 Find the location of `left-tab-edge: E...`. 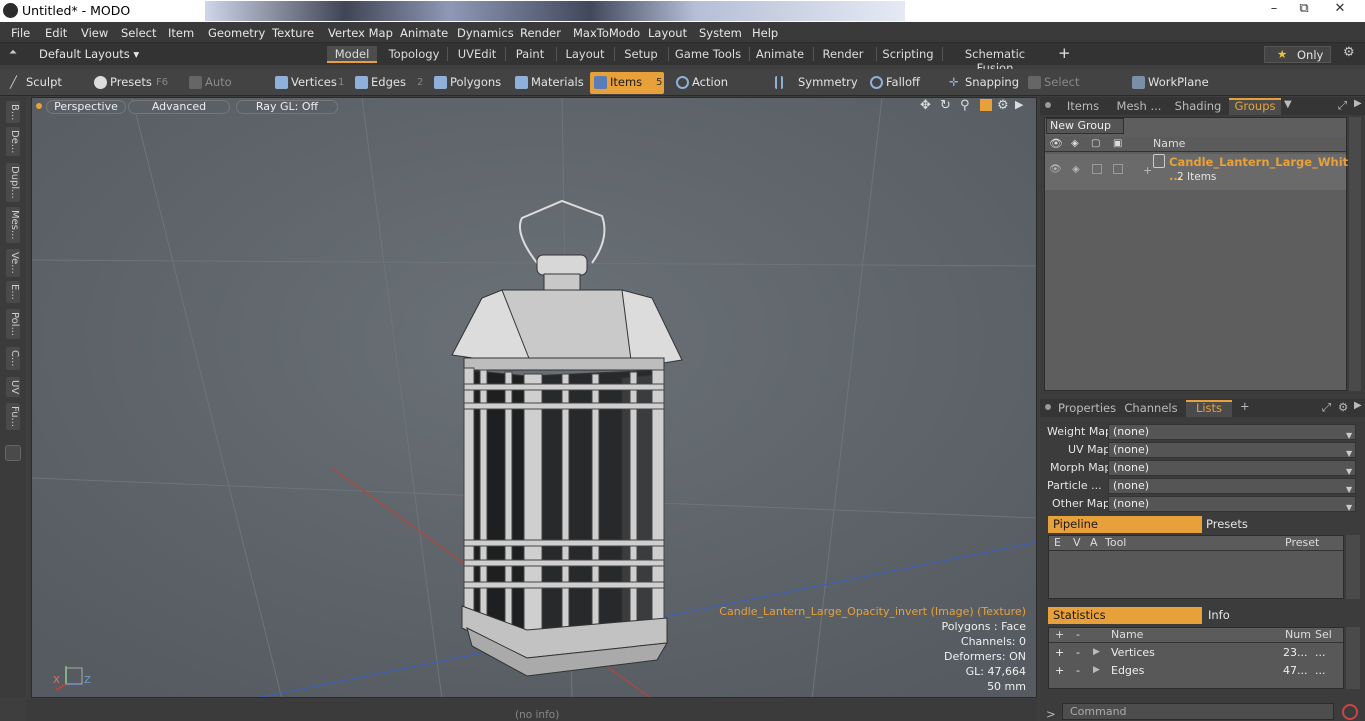

left-tab-edge: E... is located at coordinates (13, 292).